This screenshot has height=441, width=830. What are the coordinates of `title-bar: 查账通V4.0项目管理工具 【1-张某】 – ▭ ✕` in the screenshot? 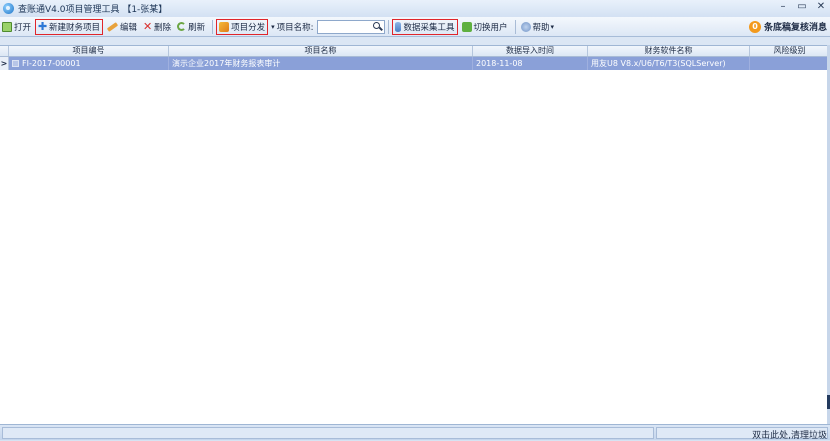 It's located at (415, 8).